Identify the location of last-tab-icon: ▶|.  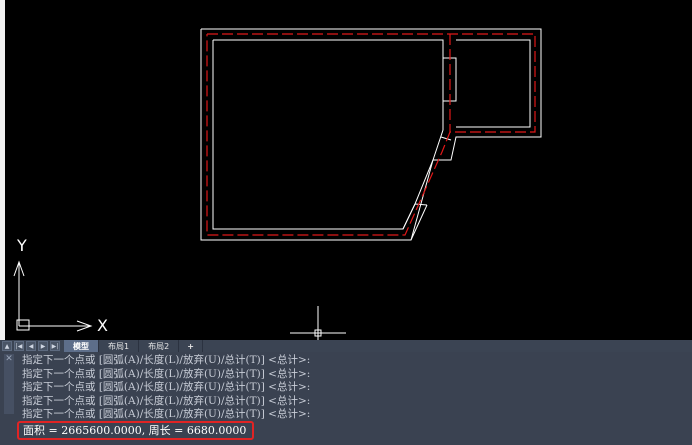
(55, 346).